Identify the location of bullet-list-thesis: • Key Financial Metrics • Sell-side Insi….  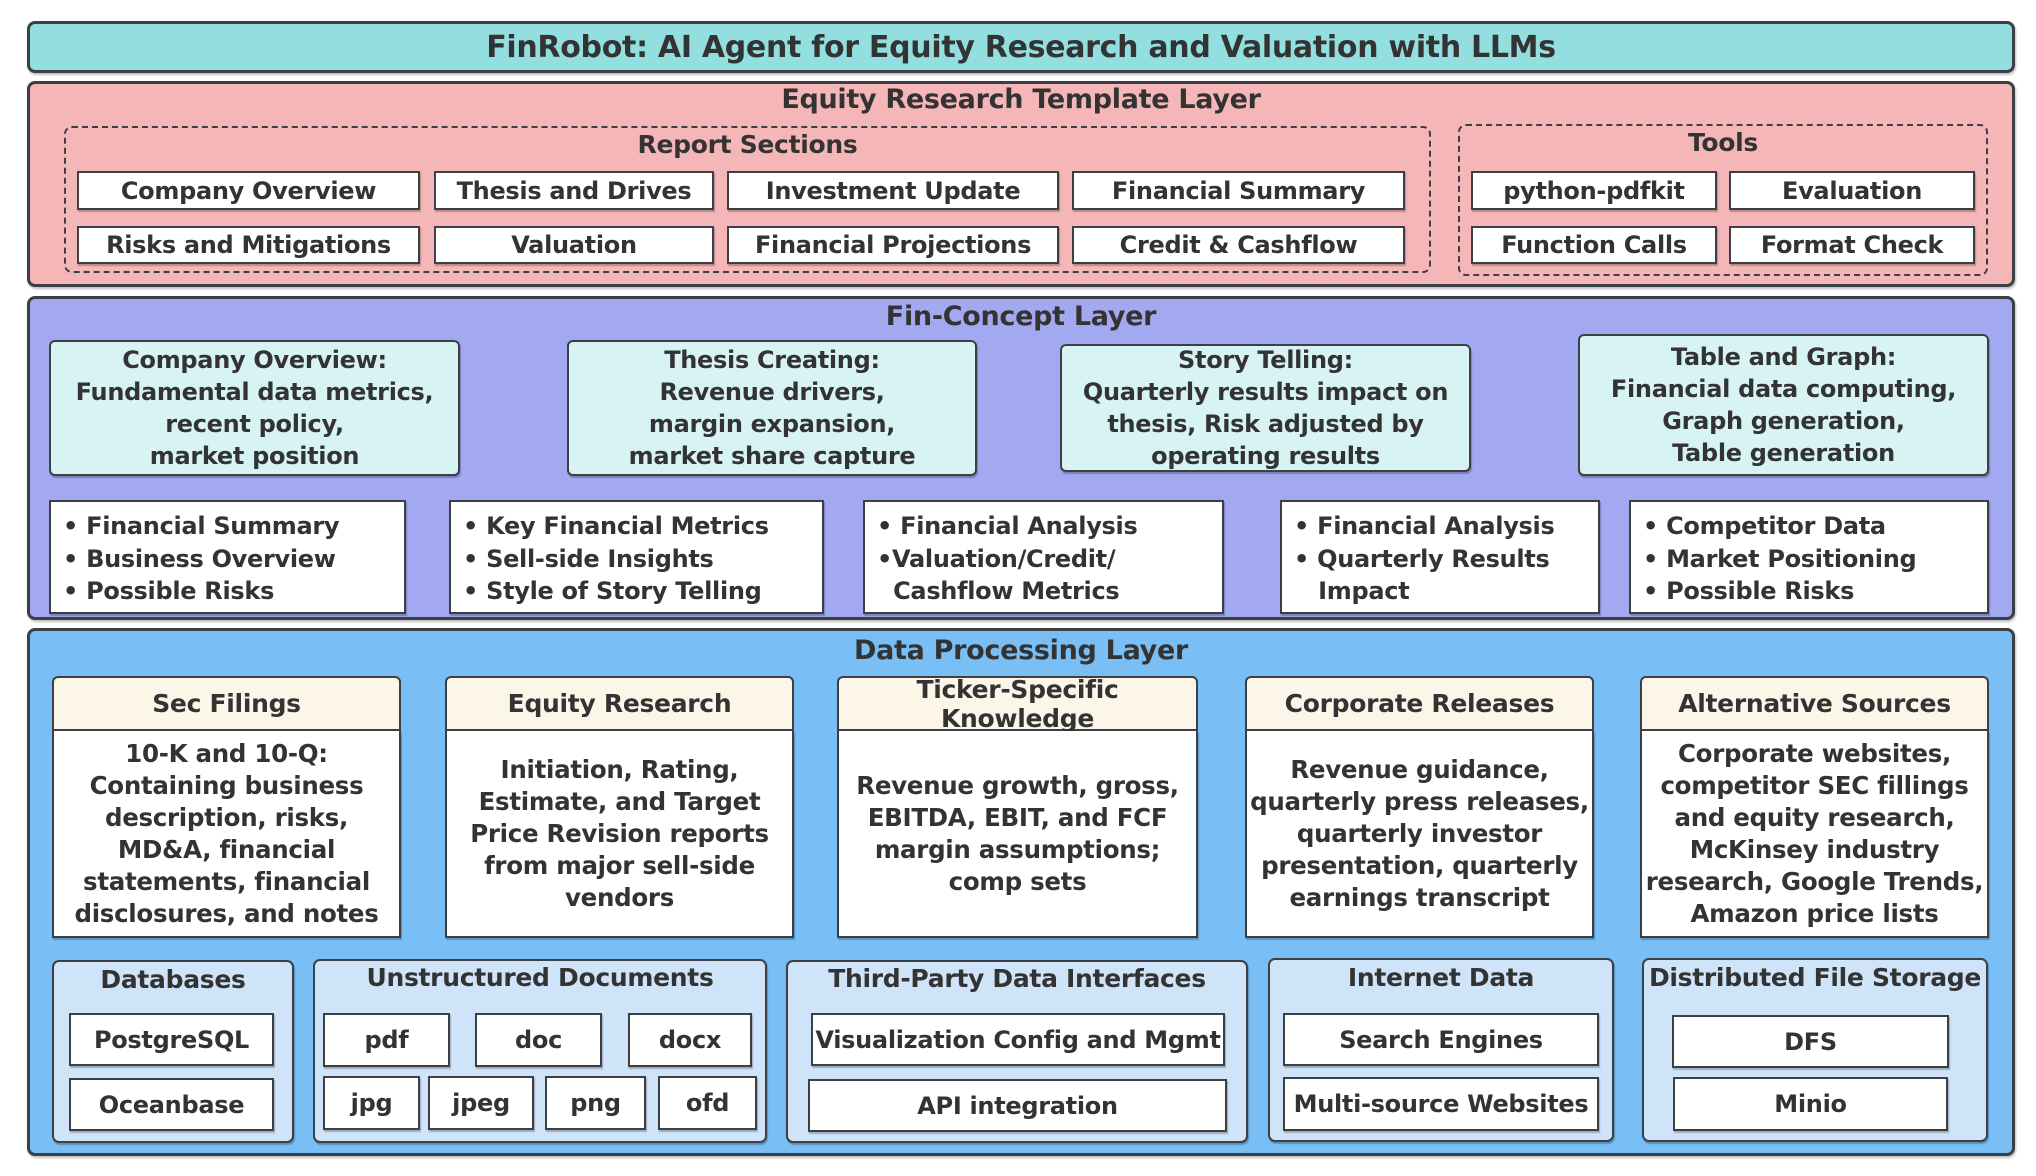
(636, 557).